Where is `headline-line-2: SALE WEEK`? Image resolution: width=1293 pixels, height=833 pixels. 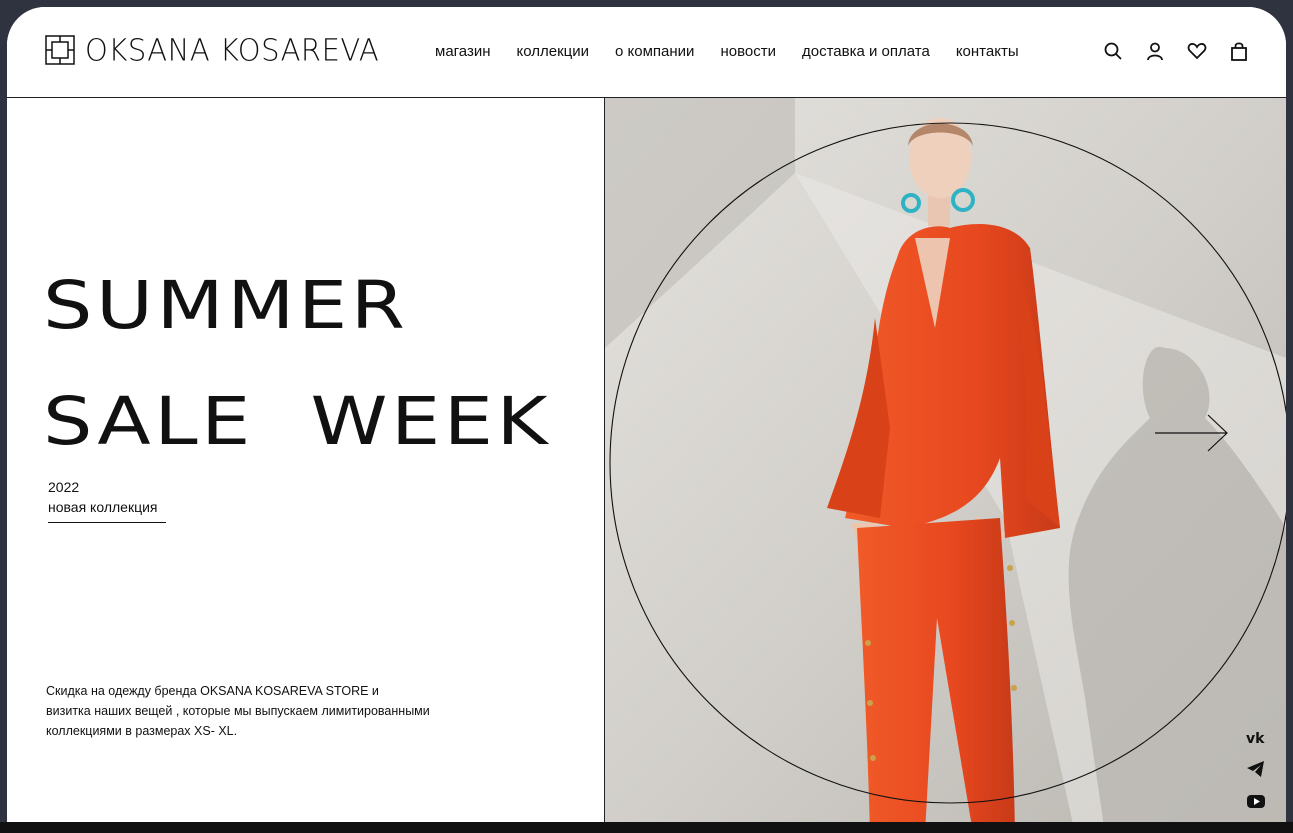 headline-line-2: SALE WEEK is located at coordinates (297, 421).